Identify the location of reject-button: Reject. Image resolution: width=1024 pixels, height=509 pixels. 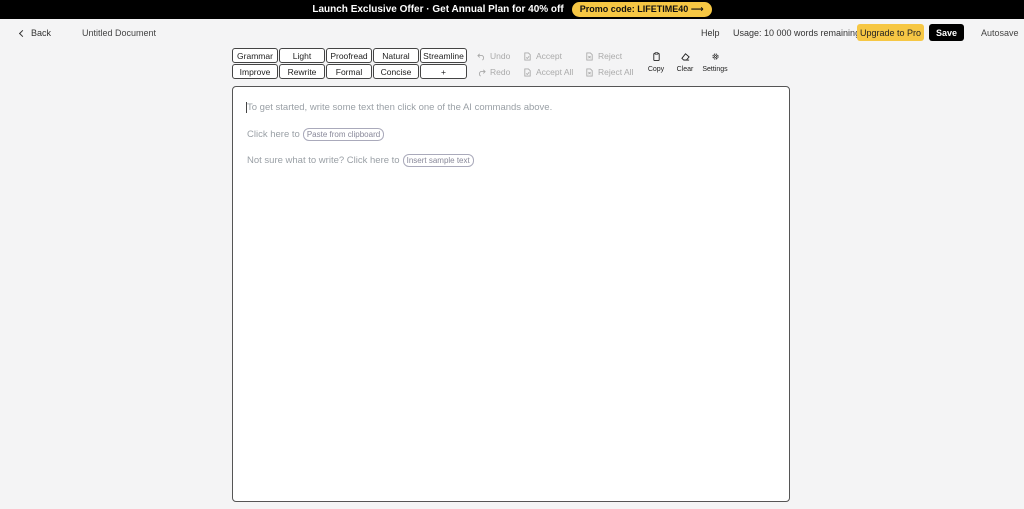
(603, 56).